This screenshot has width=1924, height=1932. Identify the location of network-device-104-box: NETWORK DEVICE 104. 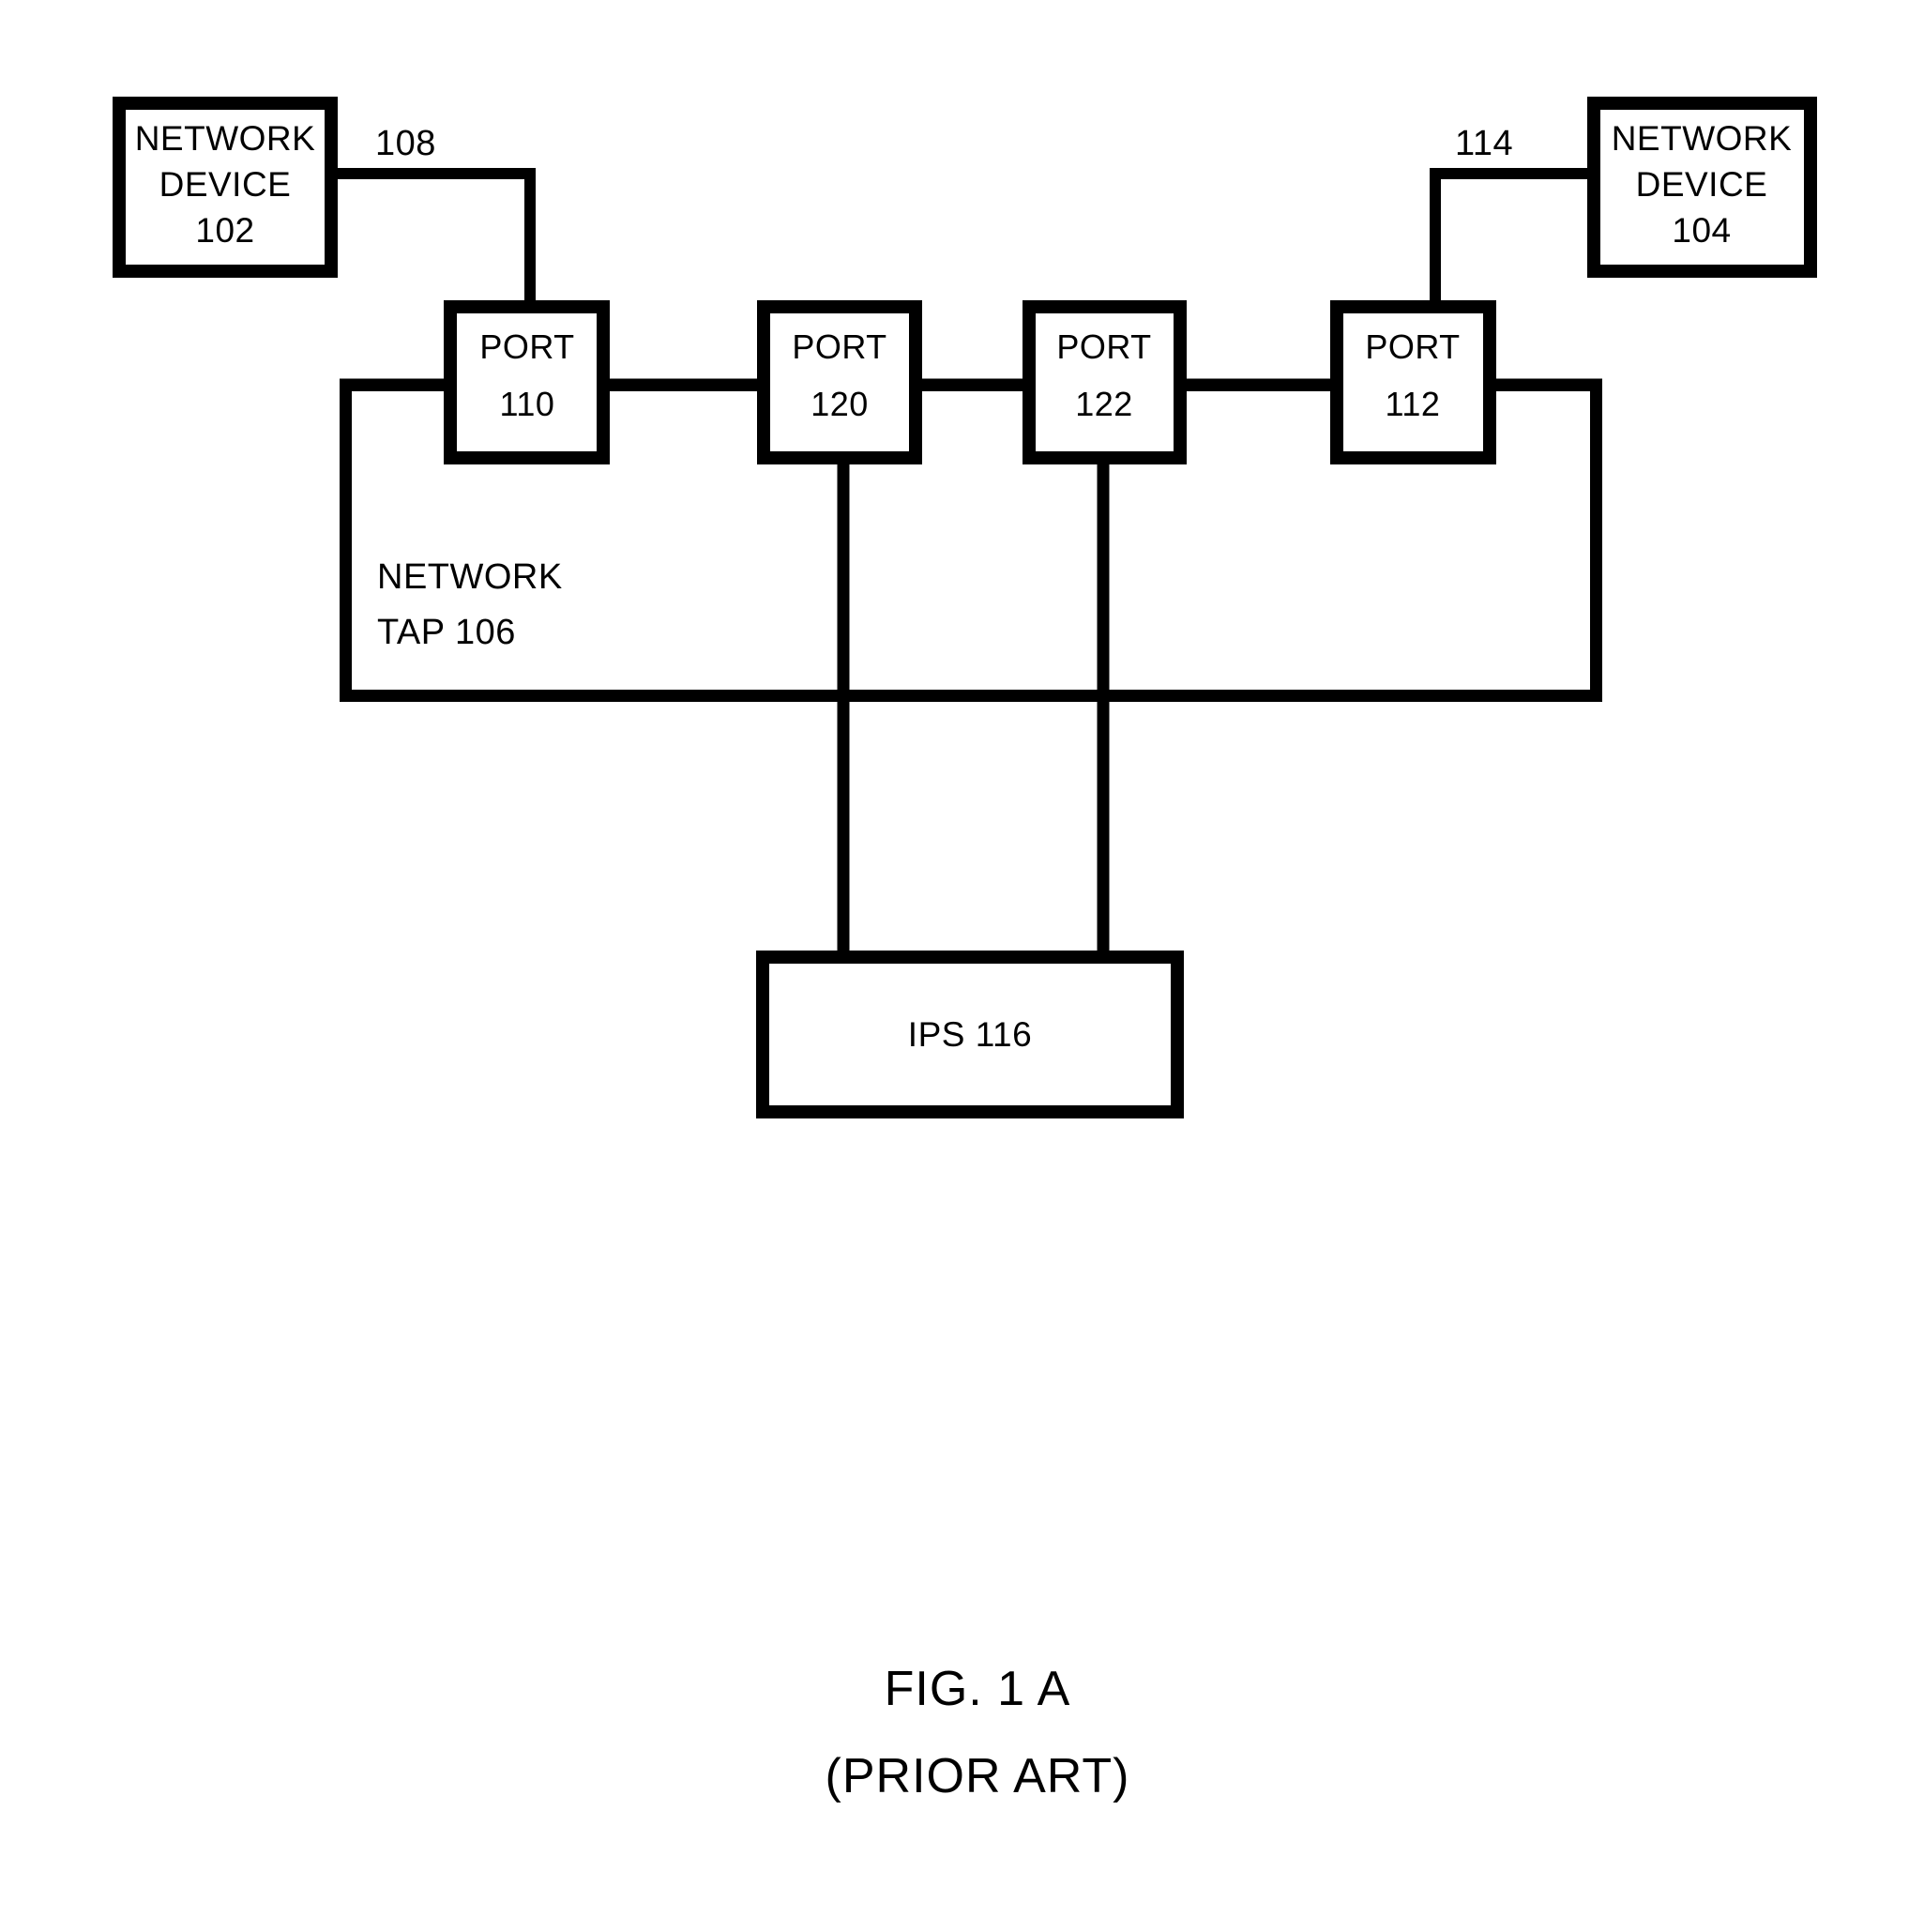
(1702, 187).